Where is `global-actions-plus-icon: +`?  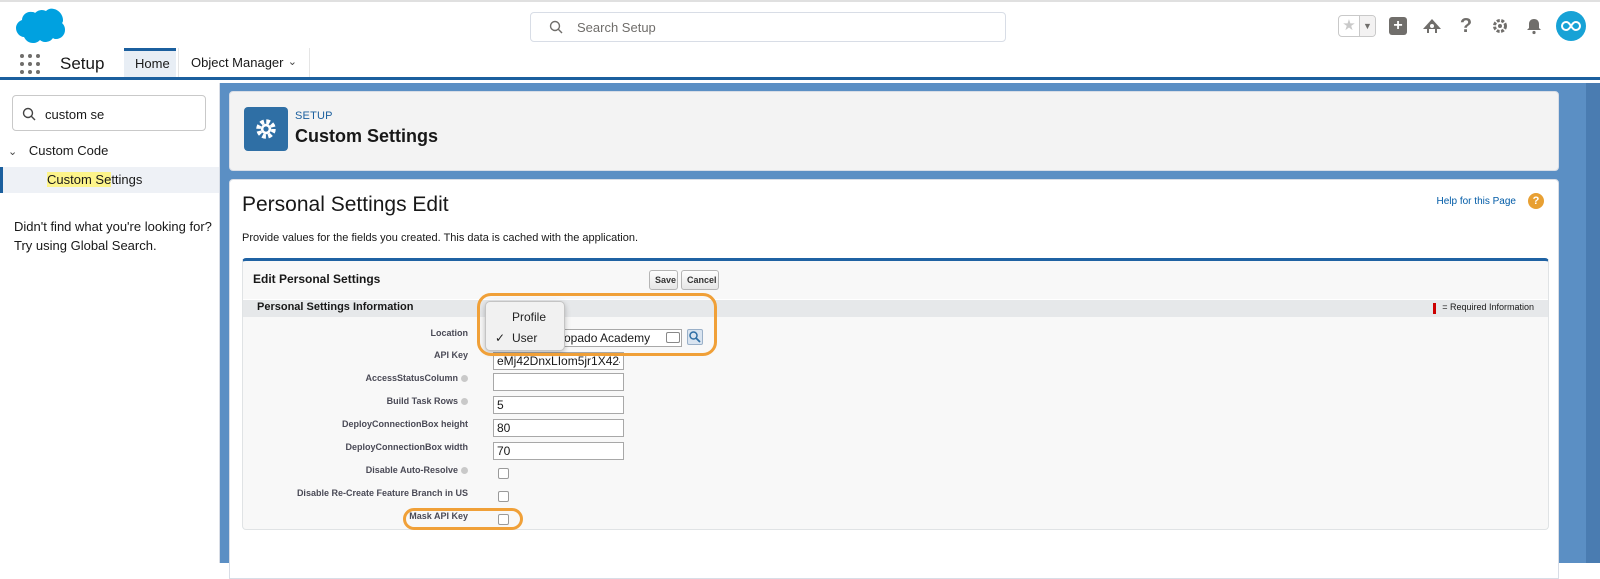
global-actions-plus-icon: + is located at coordinates (1398, 26).